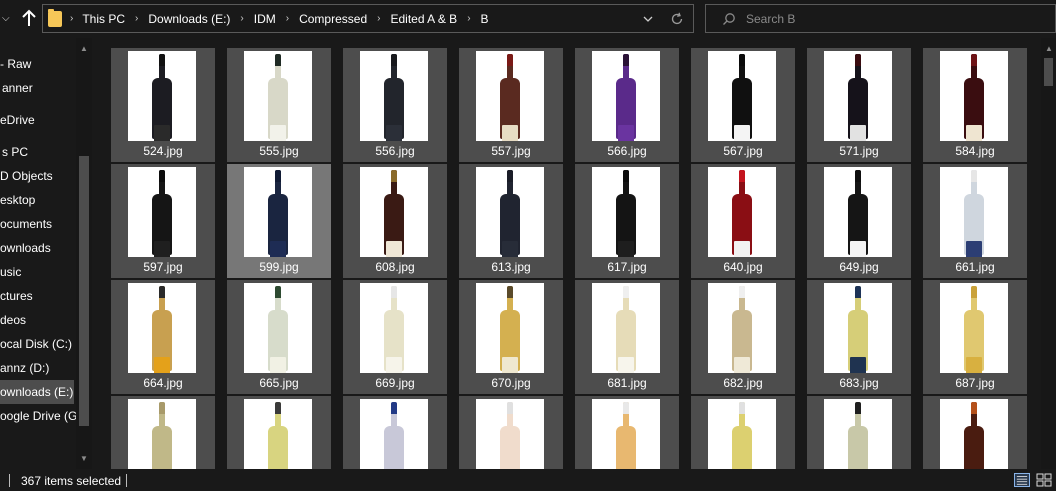  I want to click on file-tile: 566.jpg, so click(627, 105).